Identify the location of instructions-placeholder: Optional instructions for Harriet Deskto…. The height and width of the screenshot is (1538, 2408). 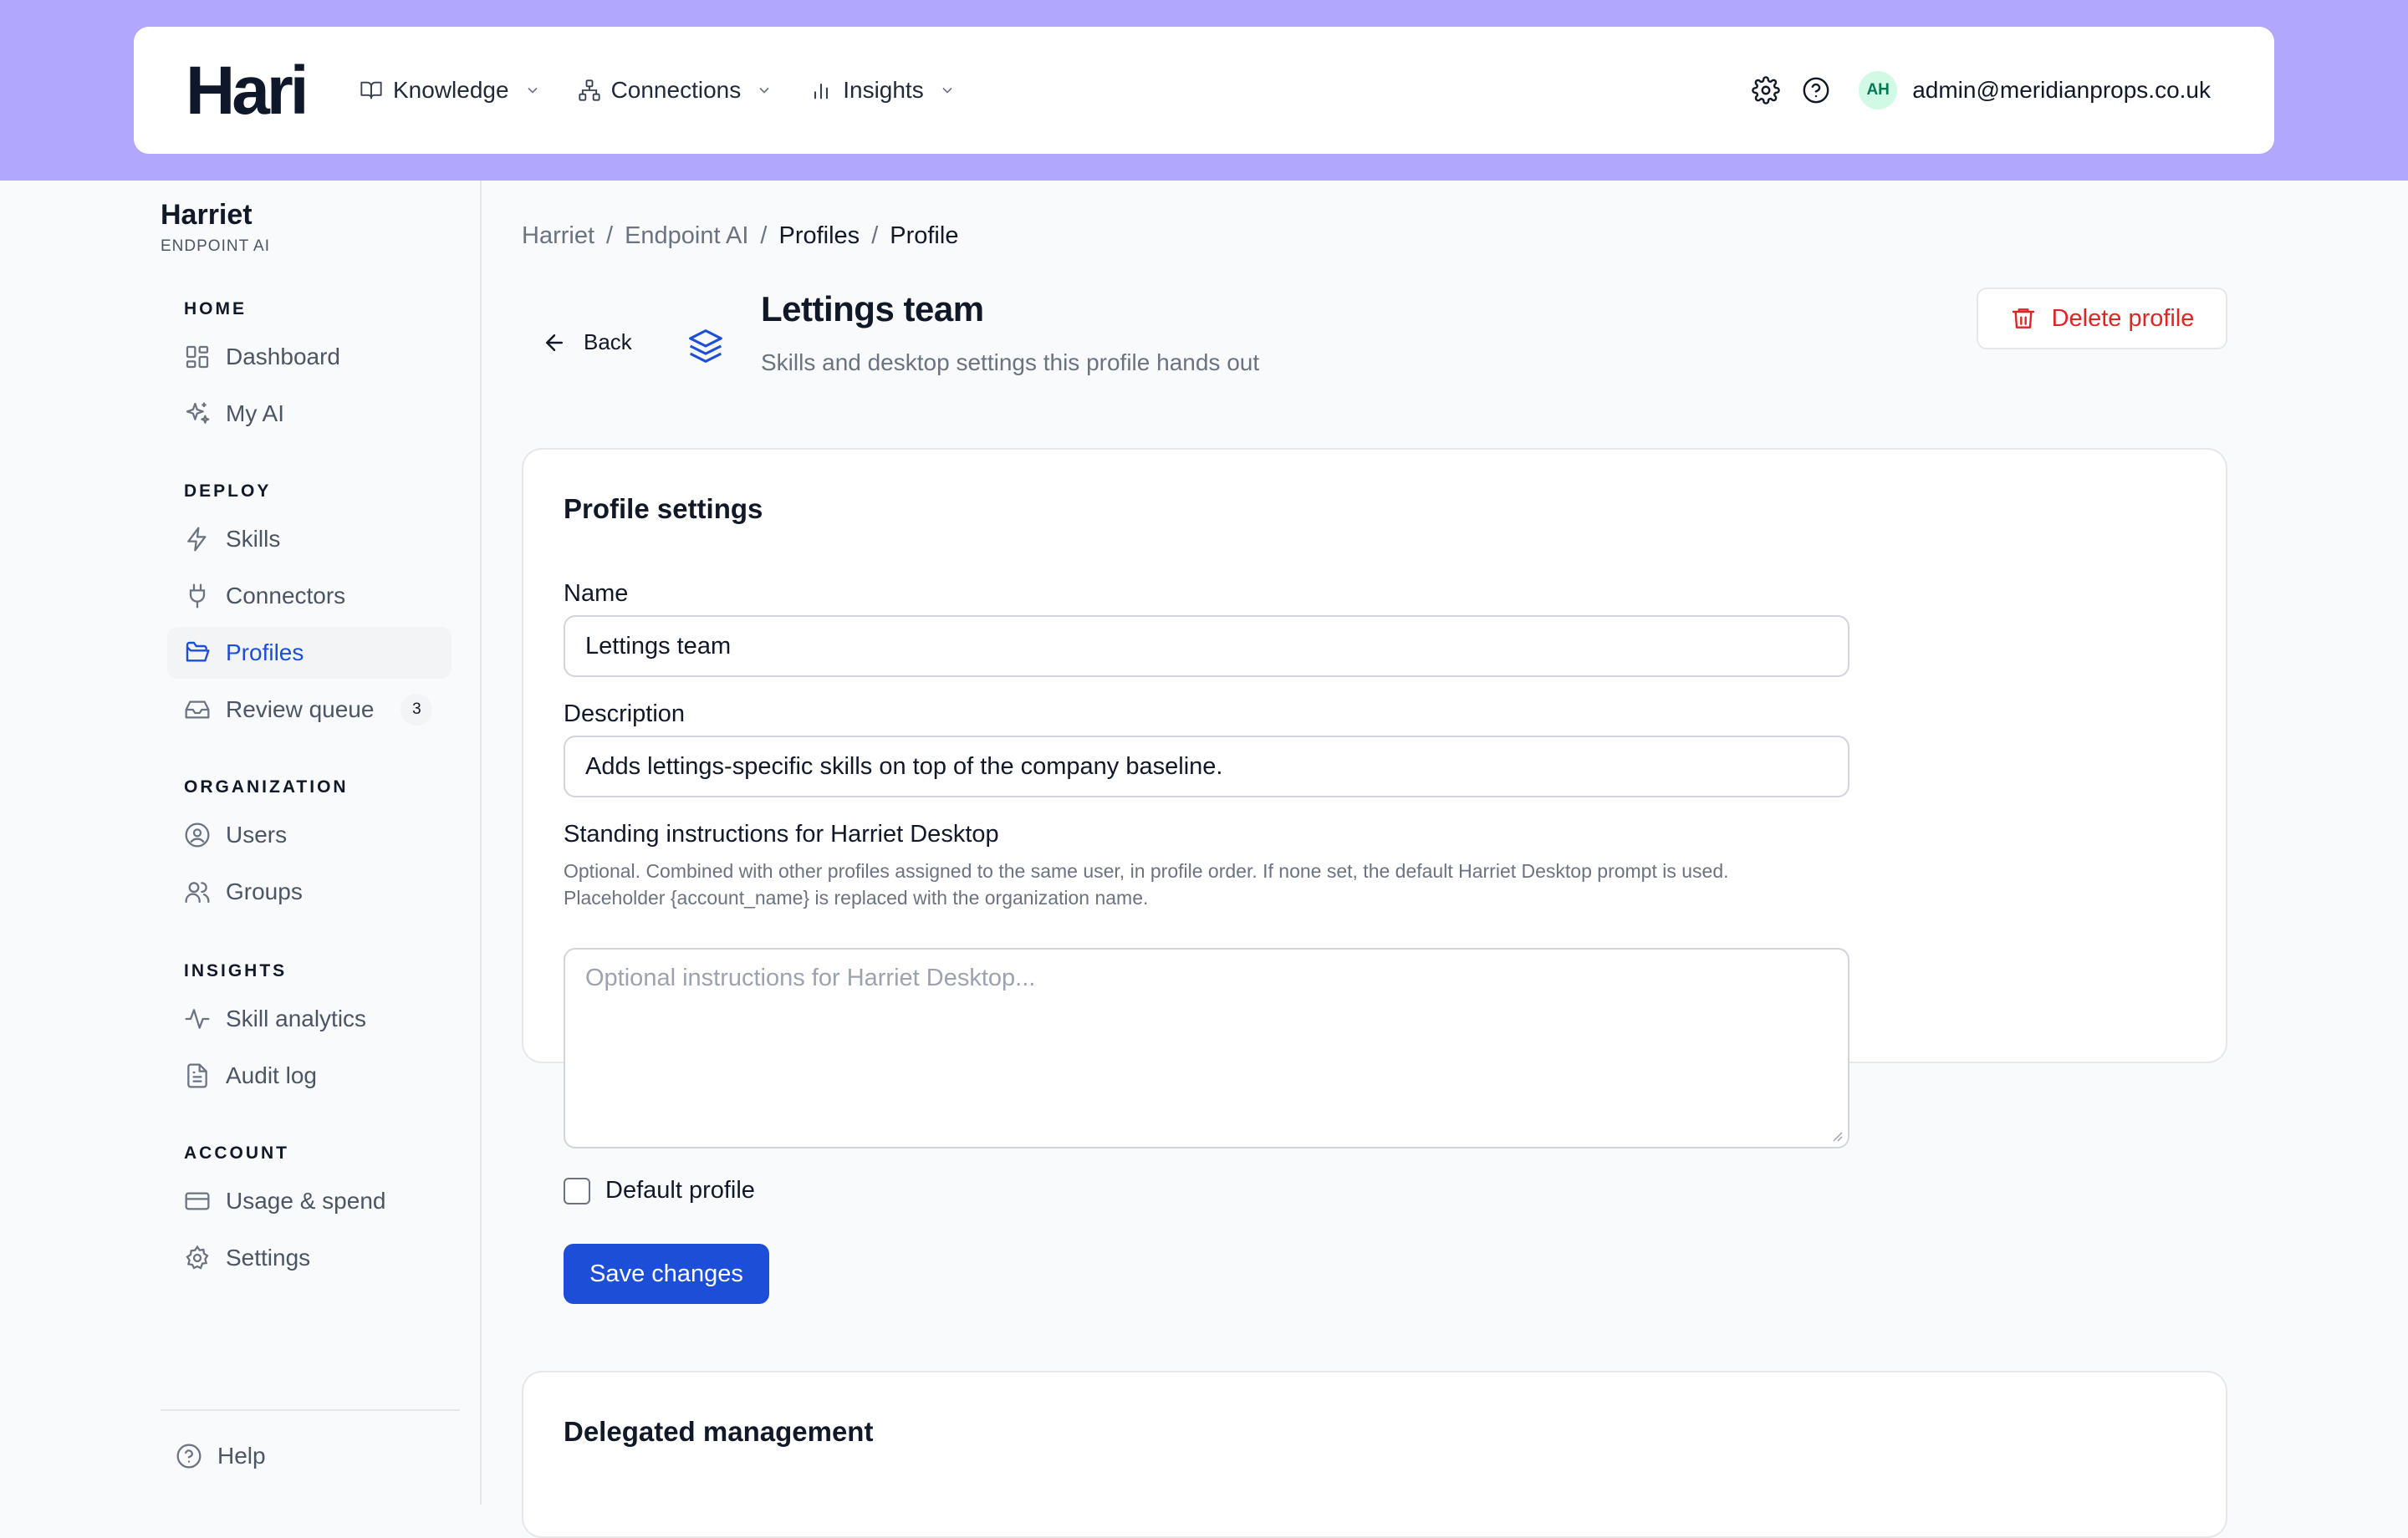
(810, 978).